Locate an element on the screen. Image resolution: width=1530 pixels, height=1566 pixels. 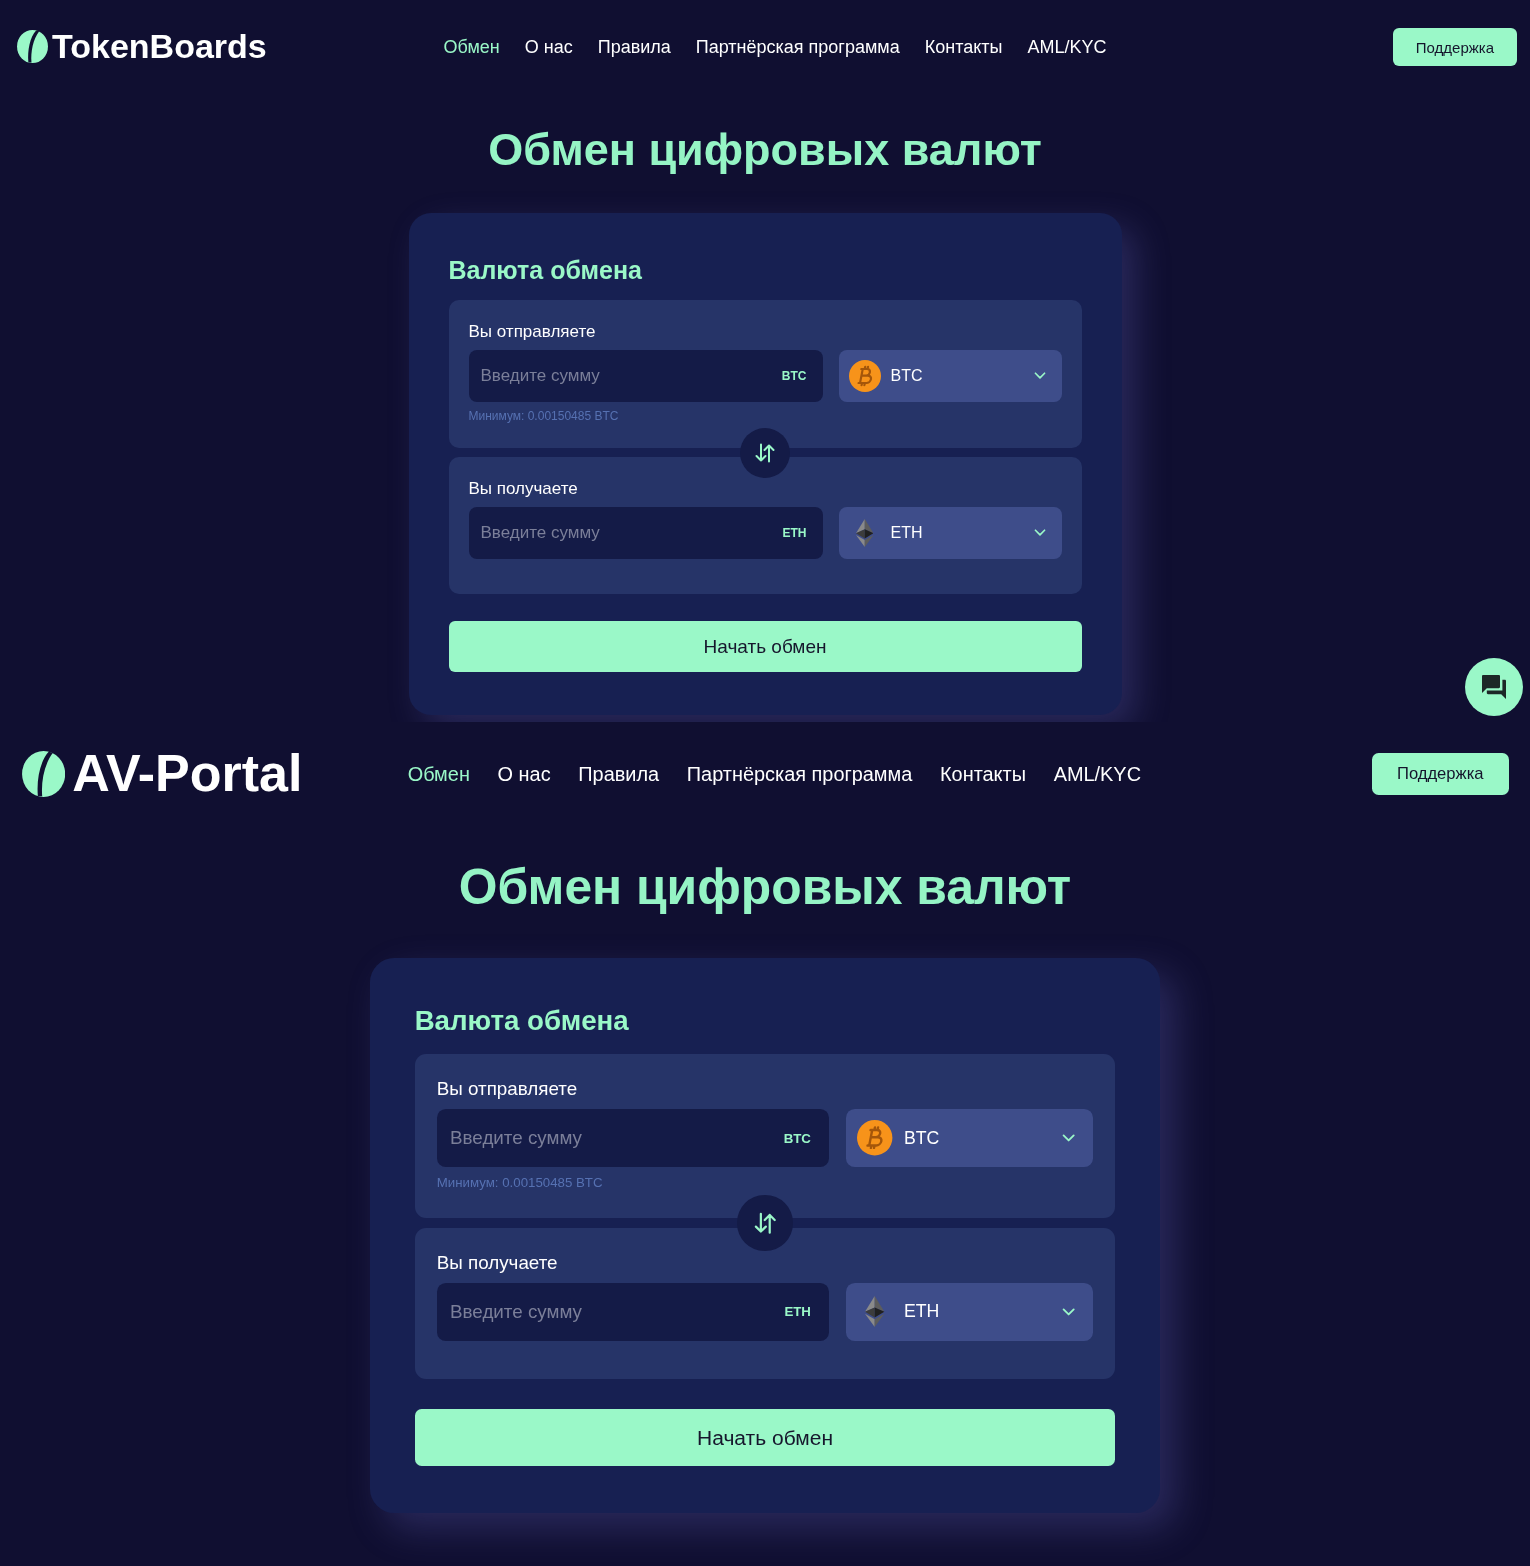
brand-logo: AV-Portal is located at coordinates (162, 774).